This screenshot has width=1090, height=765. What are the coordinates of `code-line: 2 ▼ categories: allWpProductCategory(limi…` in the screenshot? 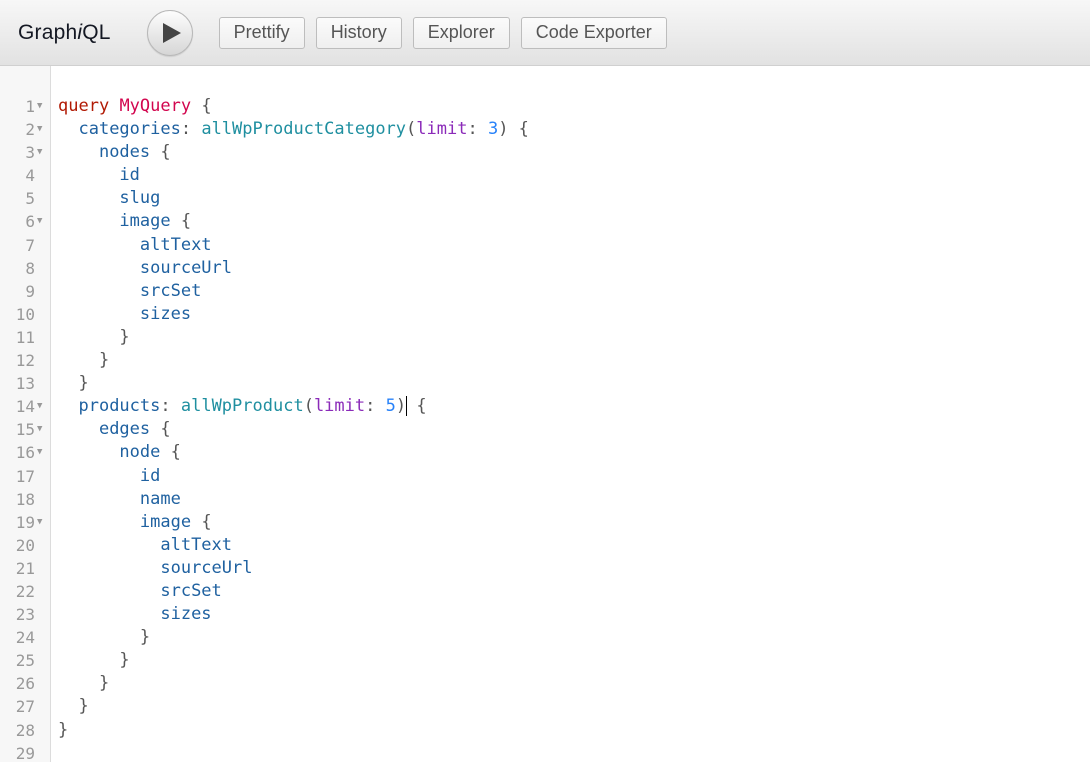 It's located at (545, 129).